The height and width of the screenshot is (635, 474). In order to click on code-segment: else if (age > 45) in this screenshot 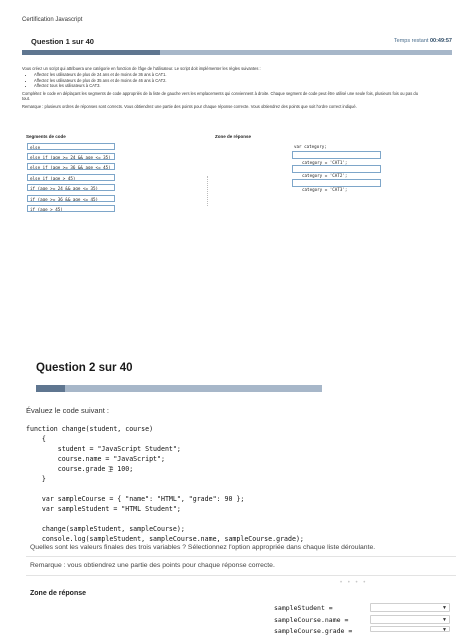, I will do `click(71, 177)`.